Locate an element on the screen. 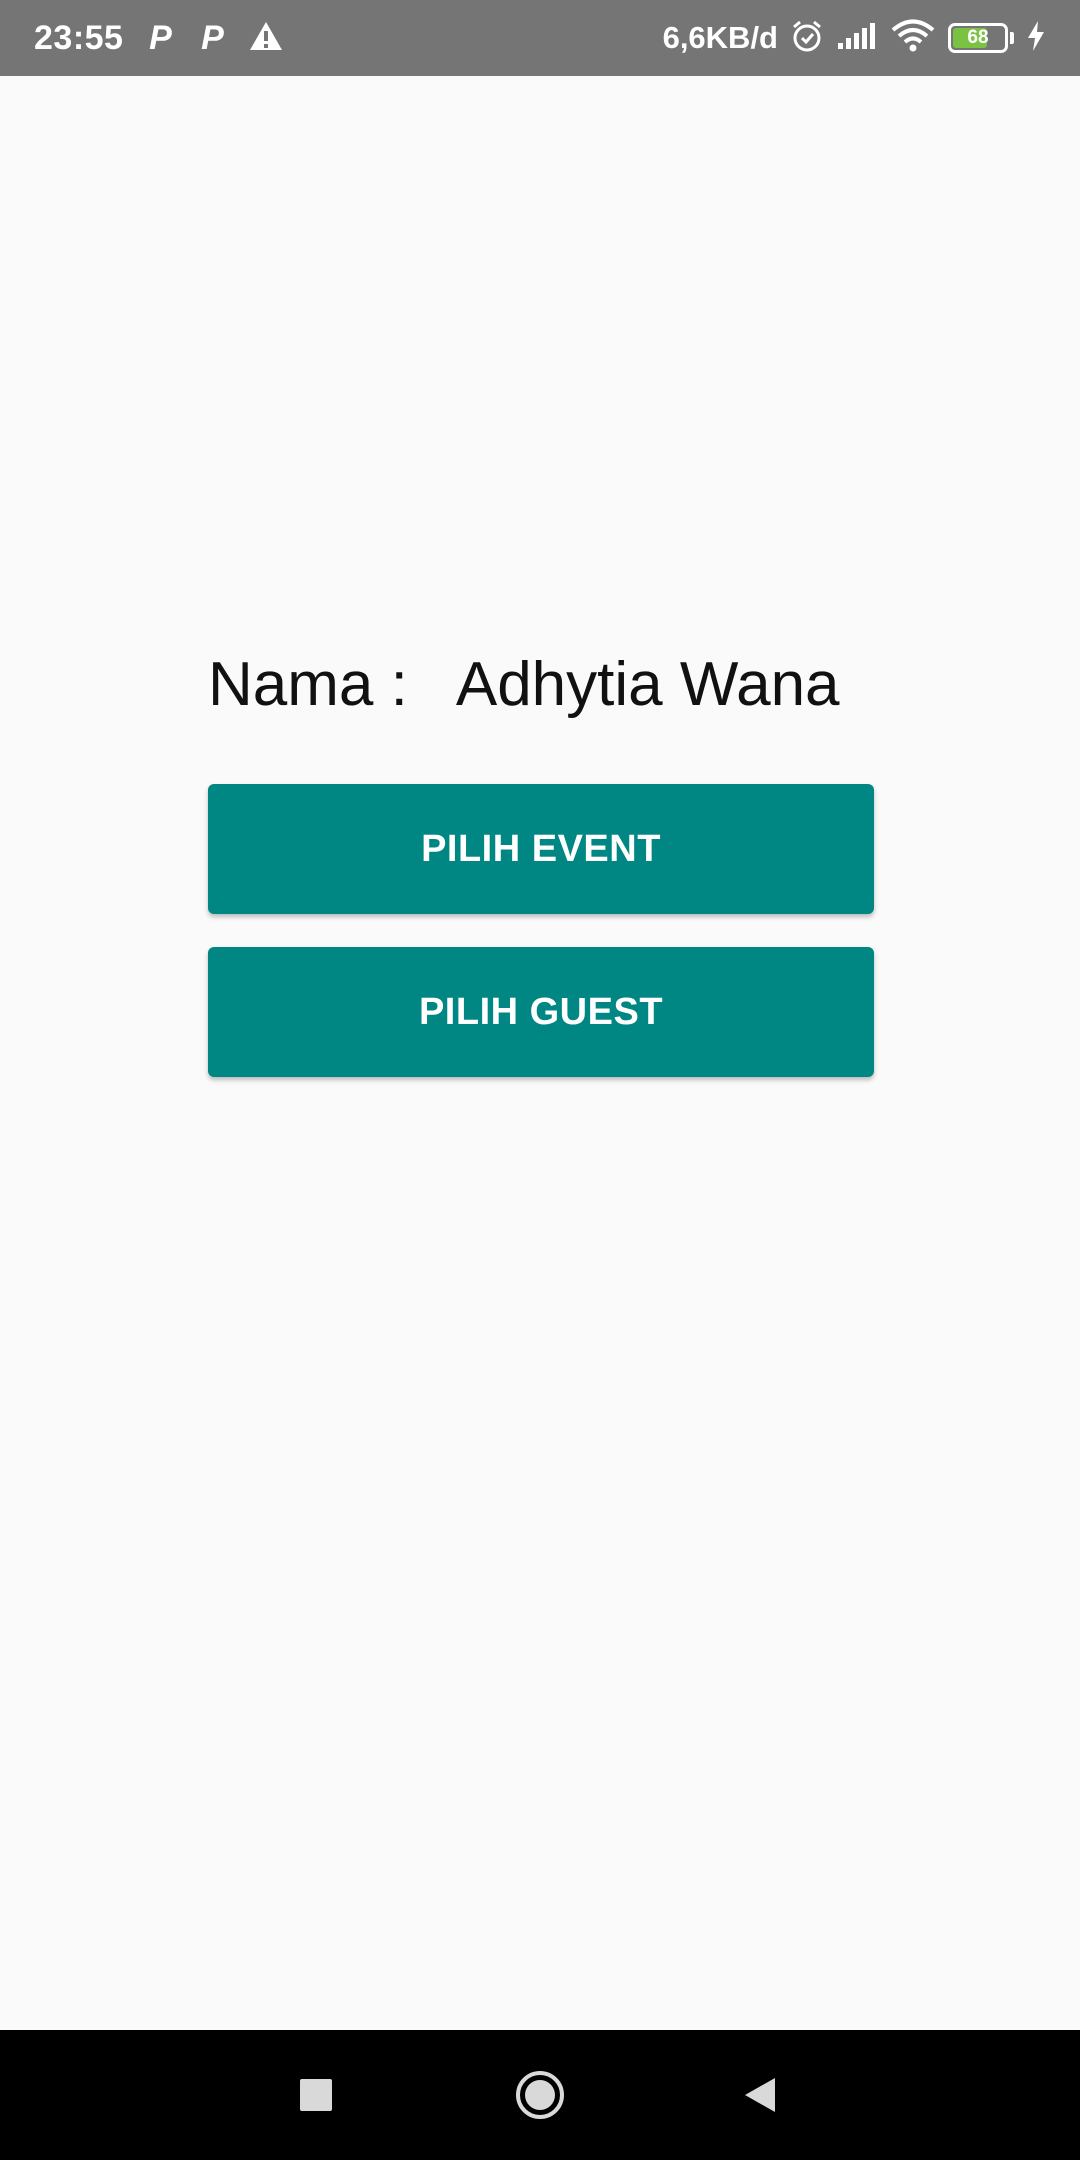  battery-level: 68 is located at coordinates (978, 37).